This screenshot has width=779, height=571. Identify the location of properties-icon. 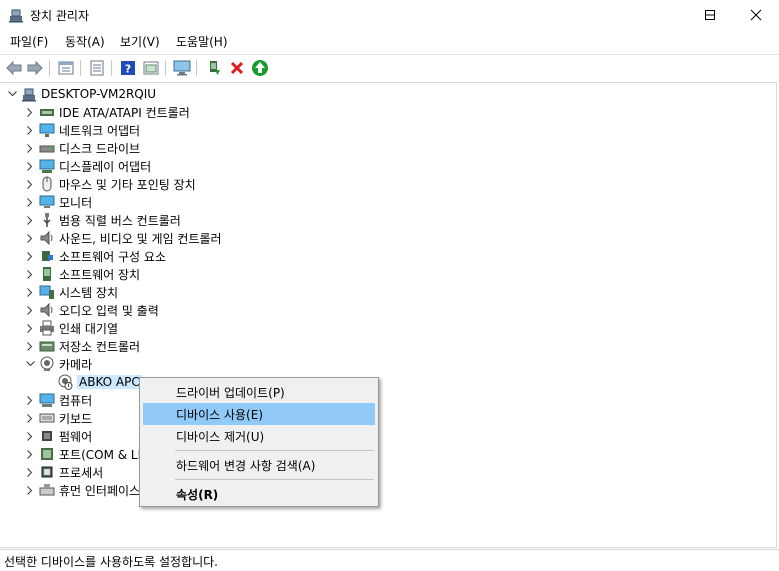
(66, 68).